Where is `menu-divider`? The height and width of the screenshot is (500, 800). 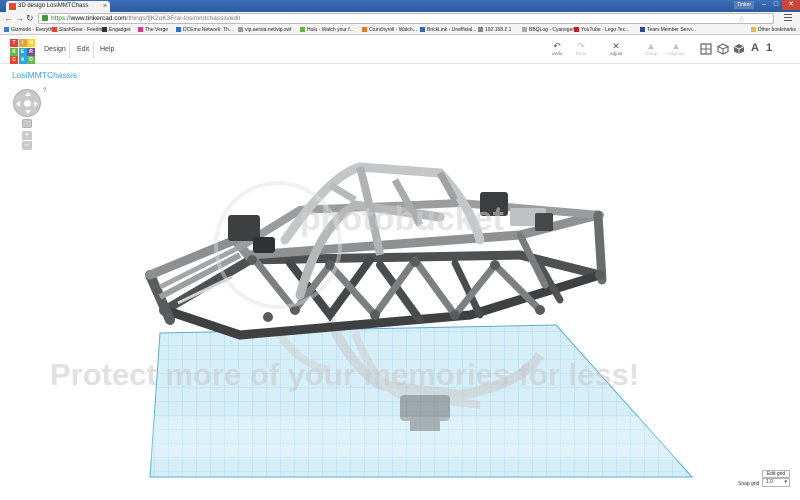
menu-divider is located at coordinates (69, 50).